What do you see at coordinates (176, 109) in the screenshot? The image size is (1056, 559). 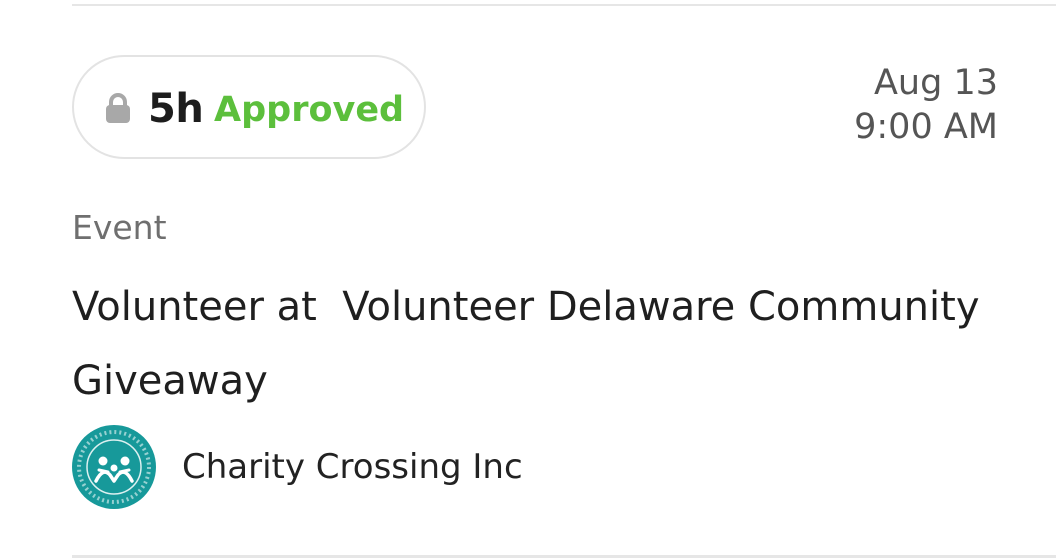 I see `hours-value: 5h` at bounding box center [176, 109].